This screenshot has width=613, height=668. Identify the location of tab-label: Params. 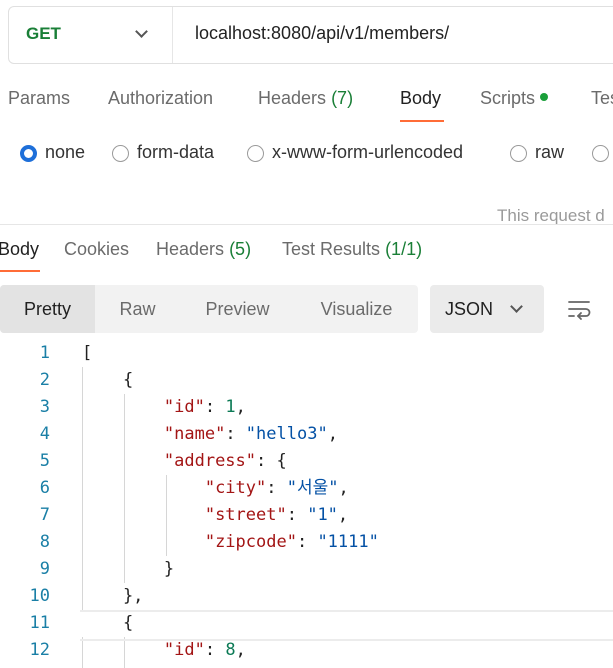
(39, 98).